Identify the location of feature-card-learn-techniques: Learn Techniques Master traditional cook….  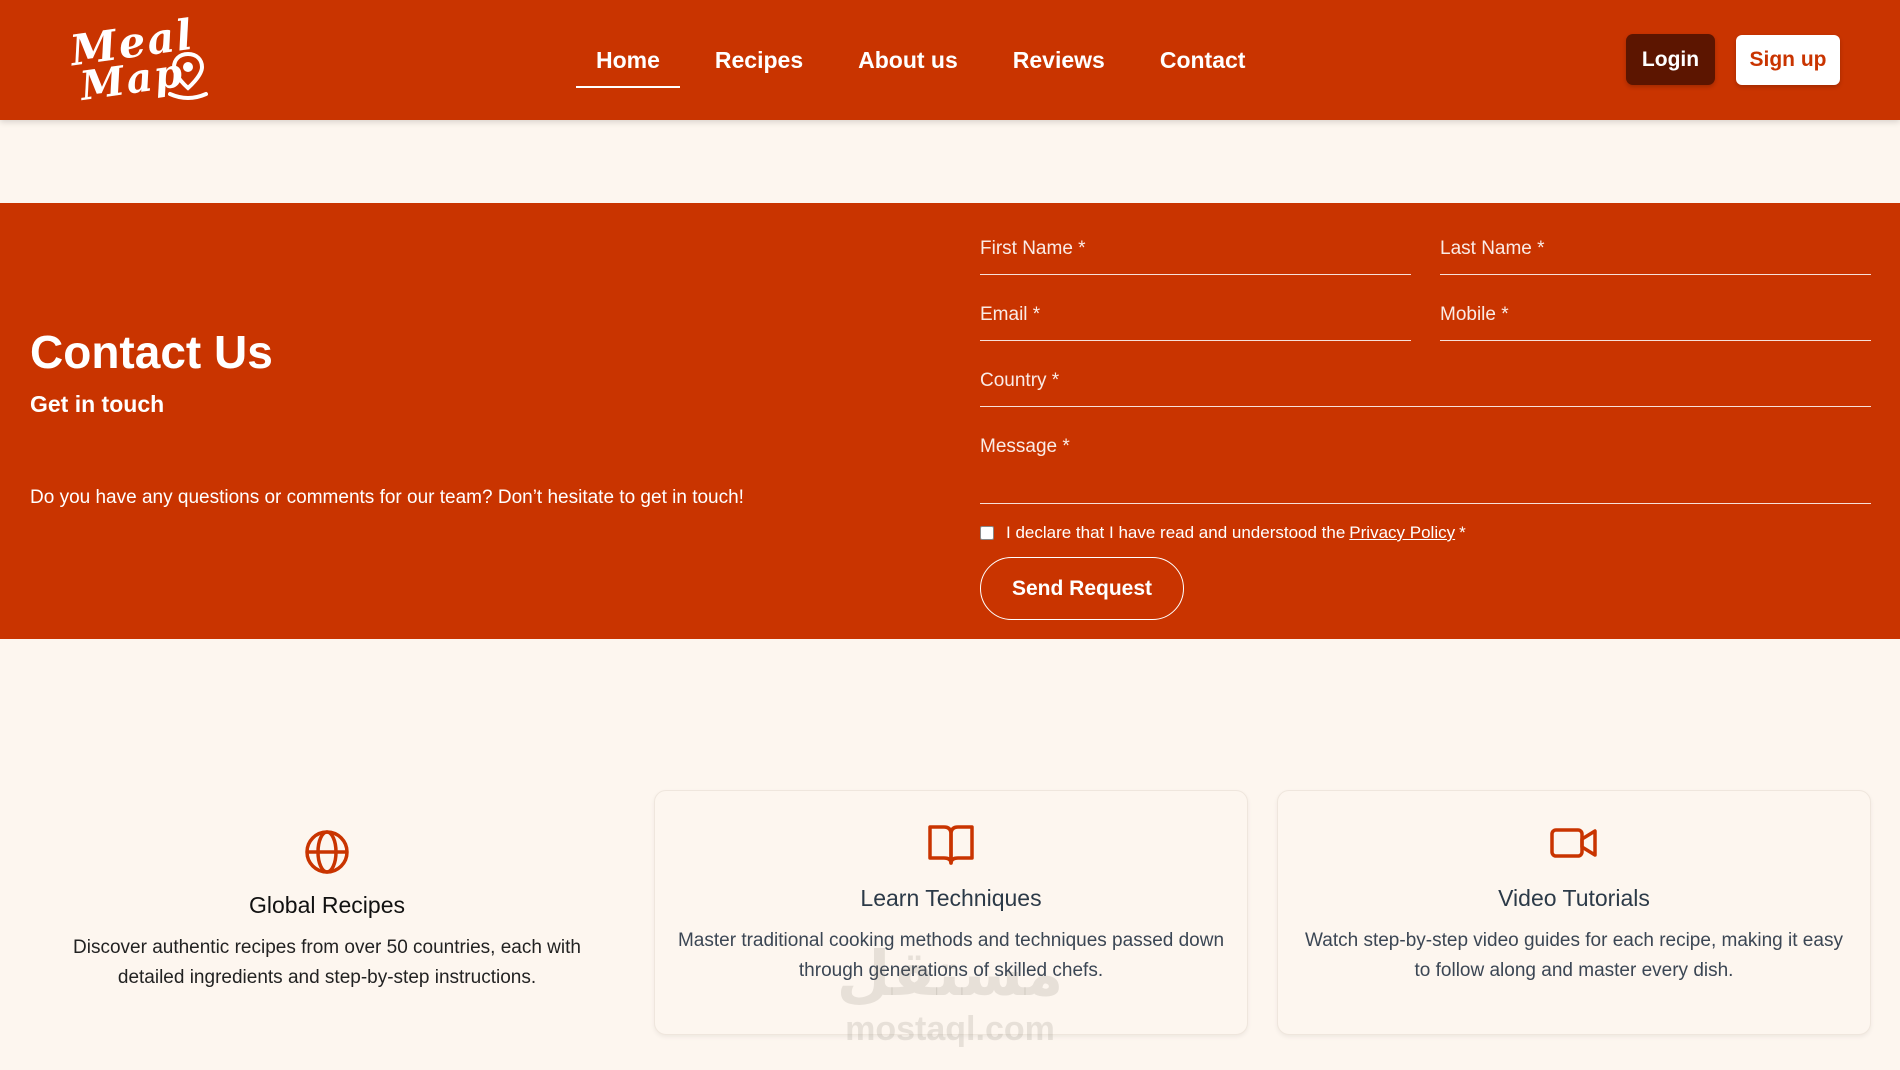
(951, 912).